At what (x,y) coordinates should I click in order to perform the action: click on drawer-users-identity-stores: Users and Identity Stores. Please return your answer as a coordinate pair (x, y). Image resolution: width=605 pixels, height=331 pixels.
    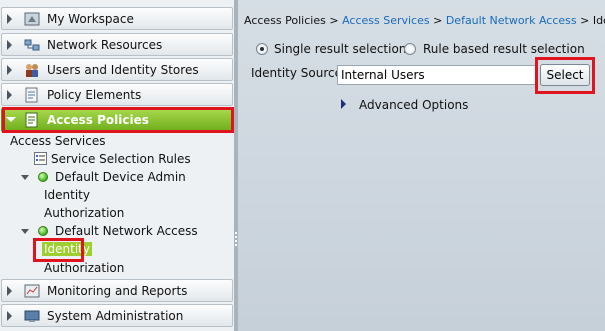
    Looking at the image, I should click on (117, 69).